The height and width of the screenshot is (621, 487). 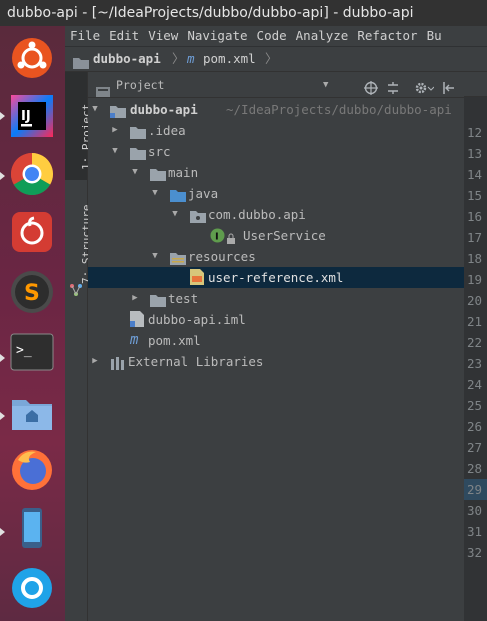 What do you see at coordinates (159, 151) in the screenshot?
I see `tree-item-label: src` at bounding box center [159, 151].